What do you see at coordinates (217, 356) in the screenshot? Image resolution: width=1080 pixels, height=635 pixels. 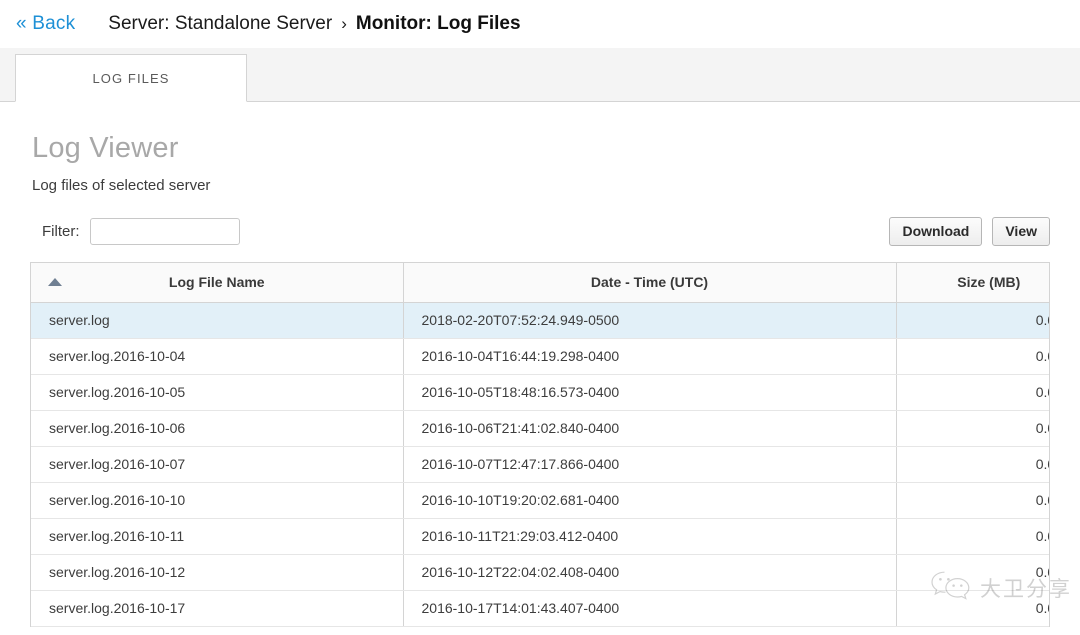 I see `cell-log-file-name: server.log.2016-10-04` at bounding box center [217, 356].